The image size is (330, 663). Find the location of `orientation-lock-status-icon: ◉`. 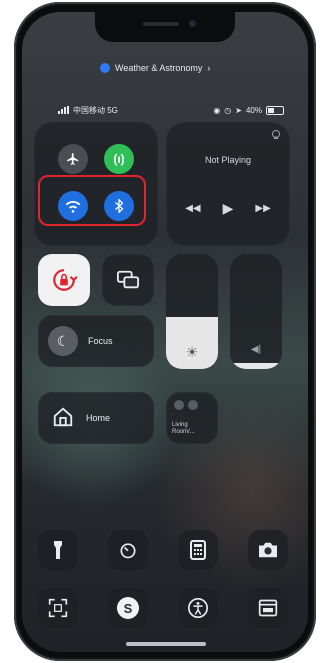

orientation-lock-status-icon: ◉ is located at coordinates (217, 110).